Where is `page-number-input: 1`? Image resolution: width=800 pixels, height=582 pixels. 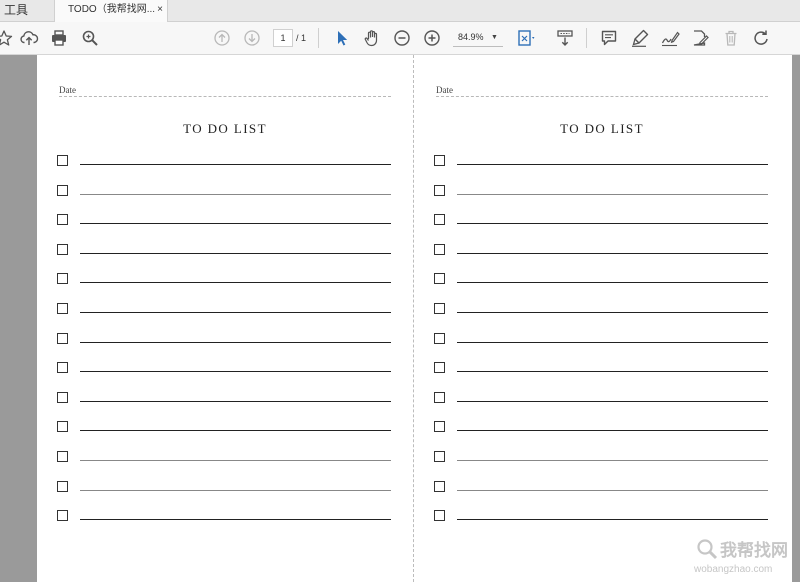 page-number-input: 1 is located at coordinates (283, 38).